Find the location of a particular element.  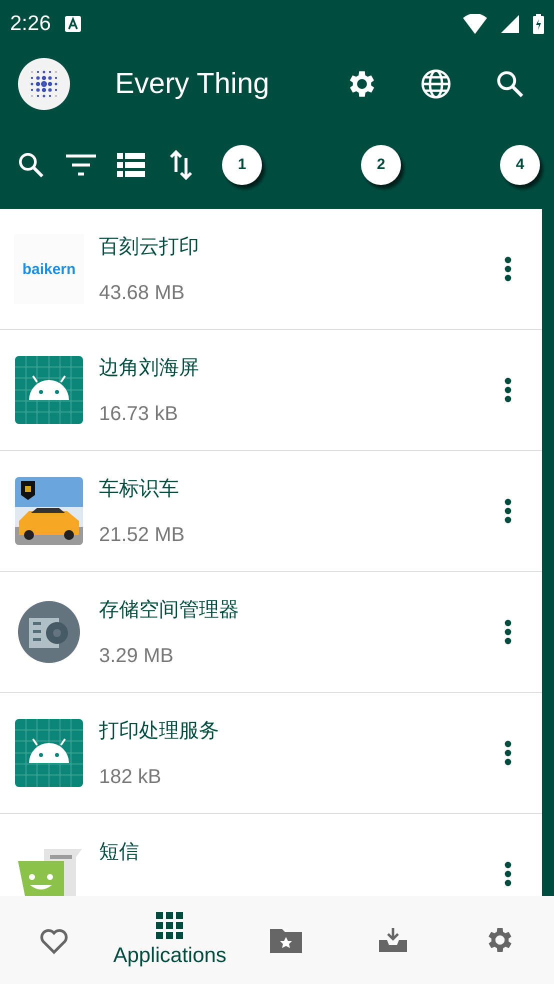

battery-icon is located at coordinates (538, 24).